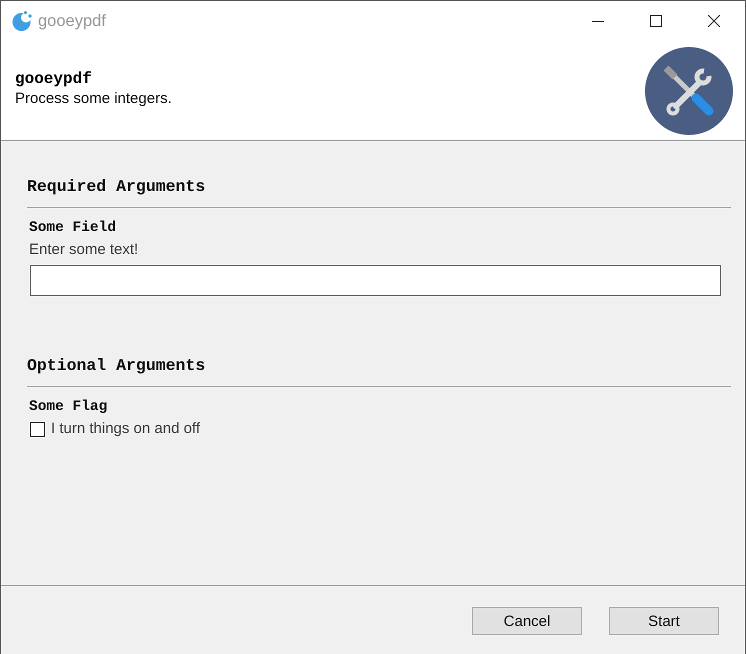 Image resolution: width=746 pixels, height=654 pixels. I want to click on start-button: Start, so click(664, 621).